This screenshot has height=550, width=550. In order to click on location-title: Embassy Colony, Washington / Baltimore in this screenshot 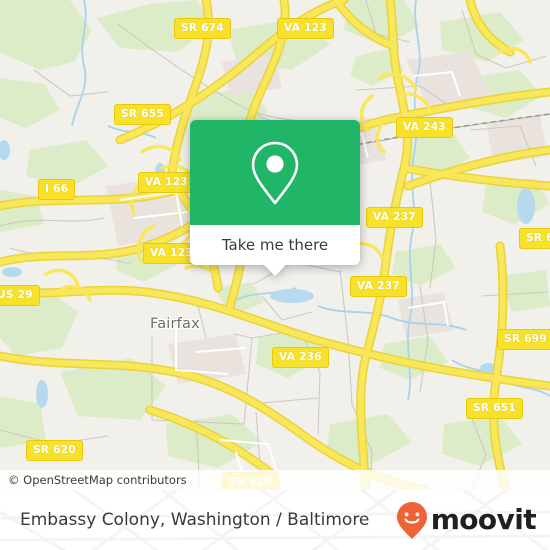, I will do `click(195, 520)`.